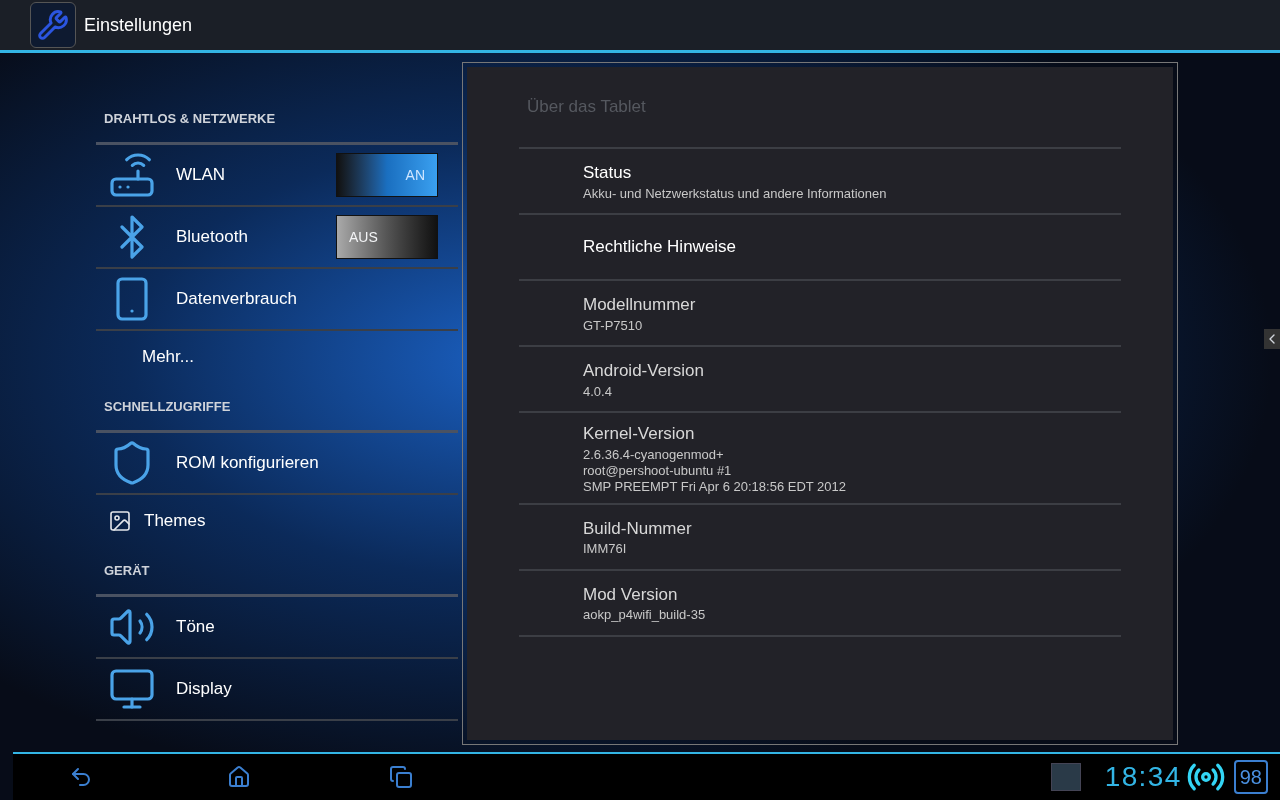 The height and width of the screenshot is (800, 1280). What do you see at coordinates (415, 175) in the screenshot?
I see `toggle-label: AN` at bounding box center [415, 175].